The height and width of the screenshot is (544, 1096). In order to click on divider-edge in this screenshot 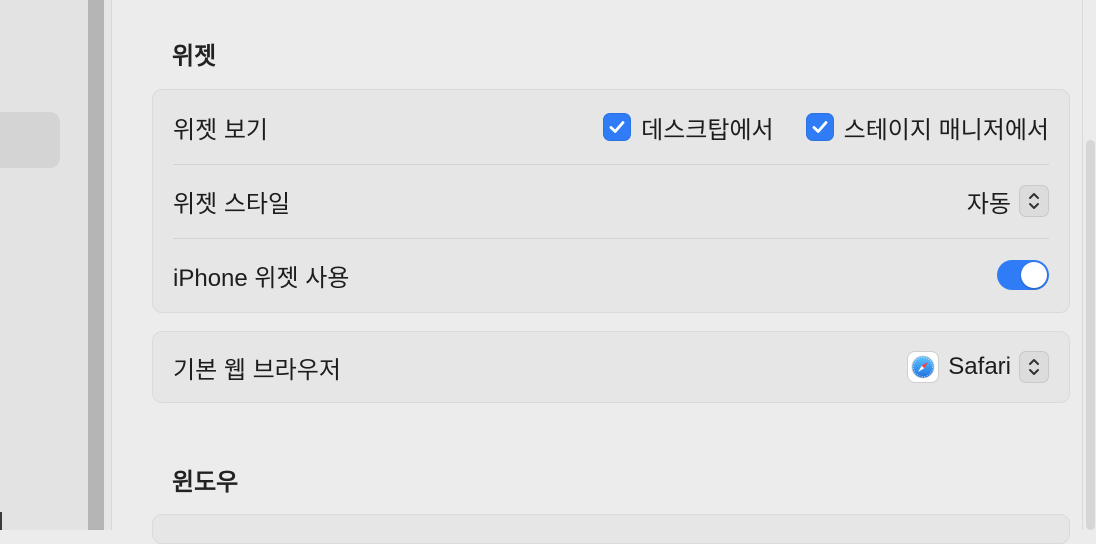, I will do `click(108, 265)`.